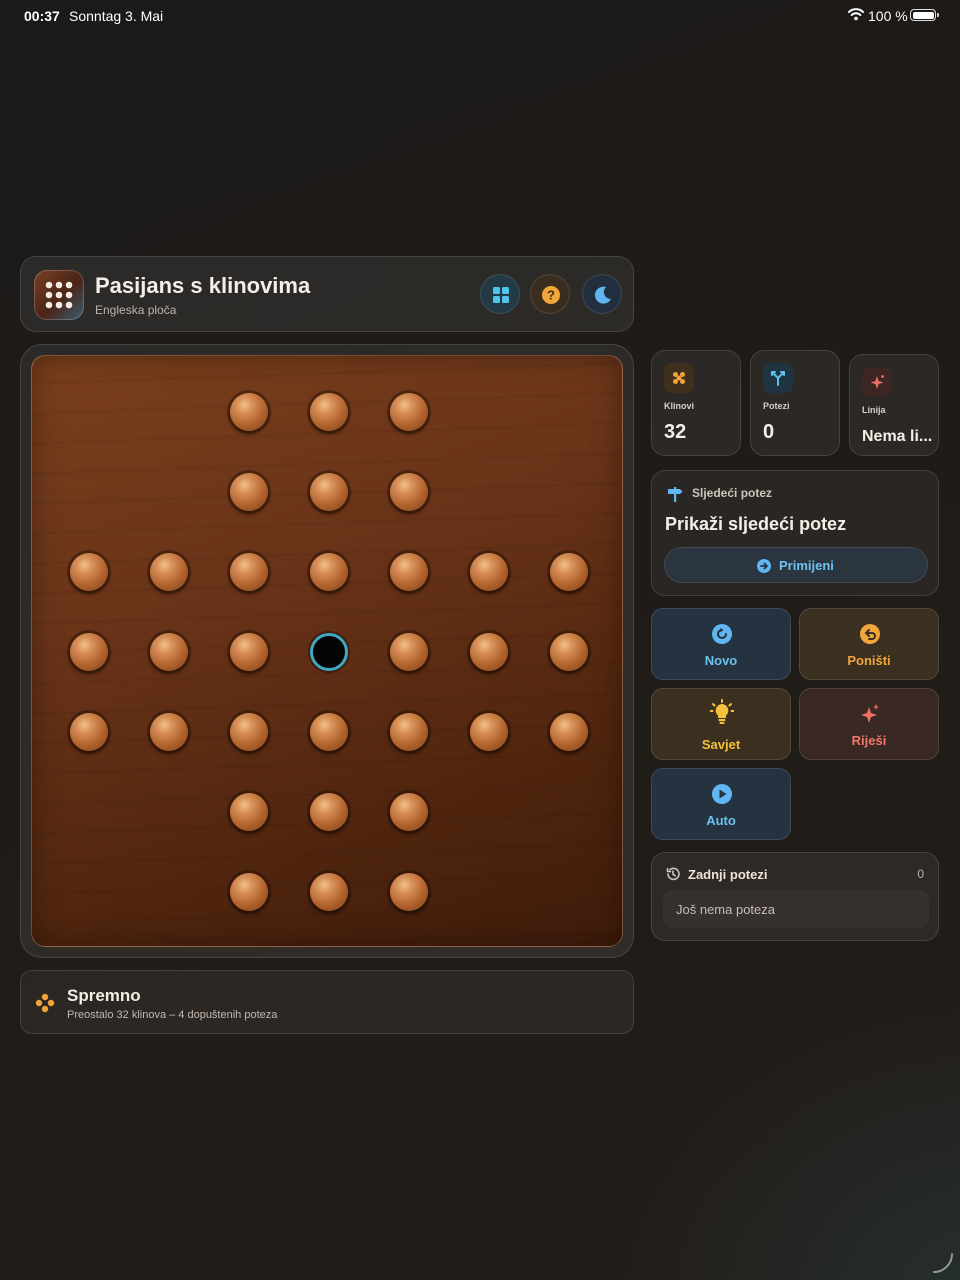 This screenshot has height=1280, width=960. I want to click on help-icon: ?, so click(551, 295).